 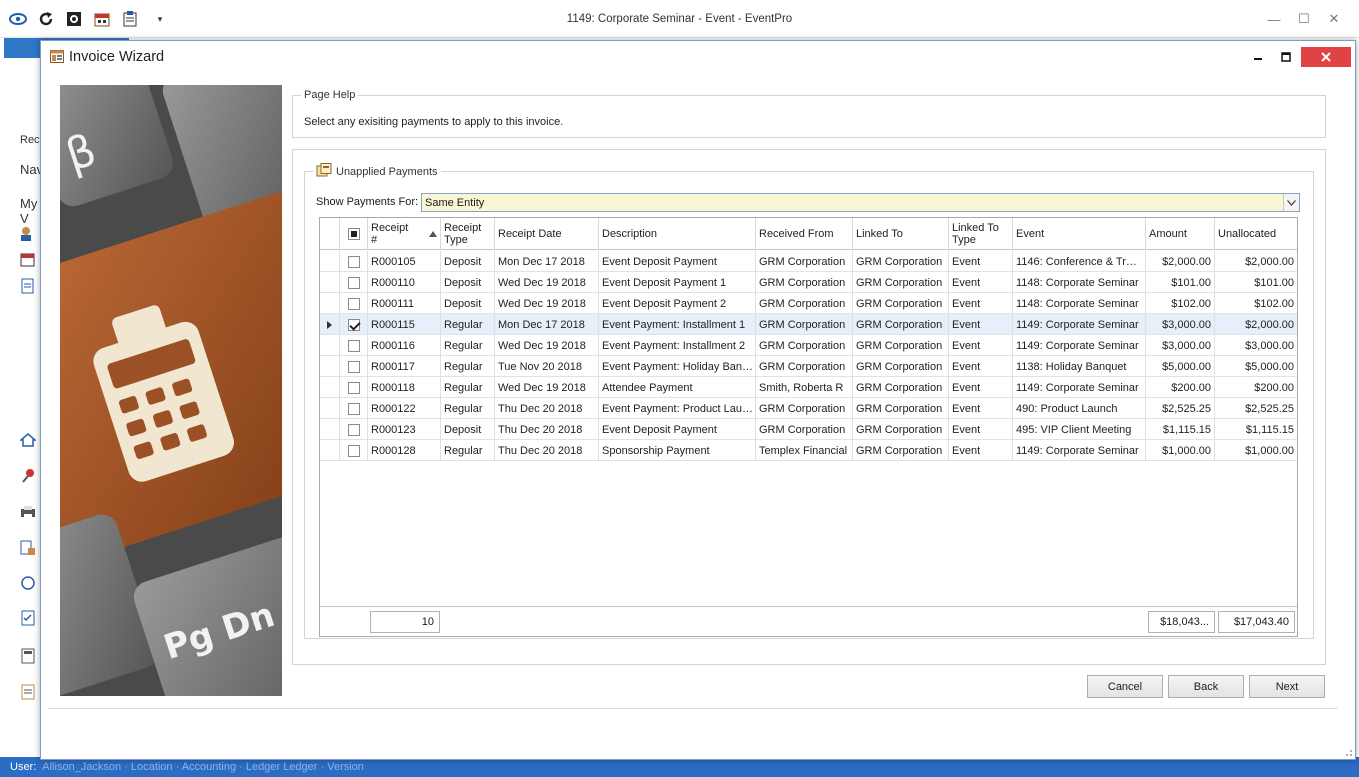 I want to click on cell-unalloc: $101.00, so click(x=1274, y=282).